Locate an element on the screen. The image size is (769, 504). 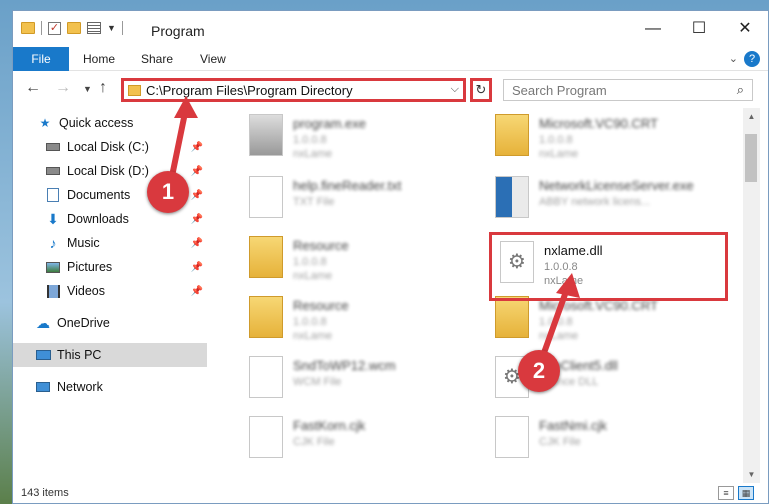
view-toggle: ≡ ▦ is located at coordinates (736, 493).